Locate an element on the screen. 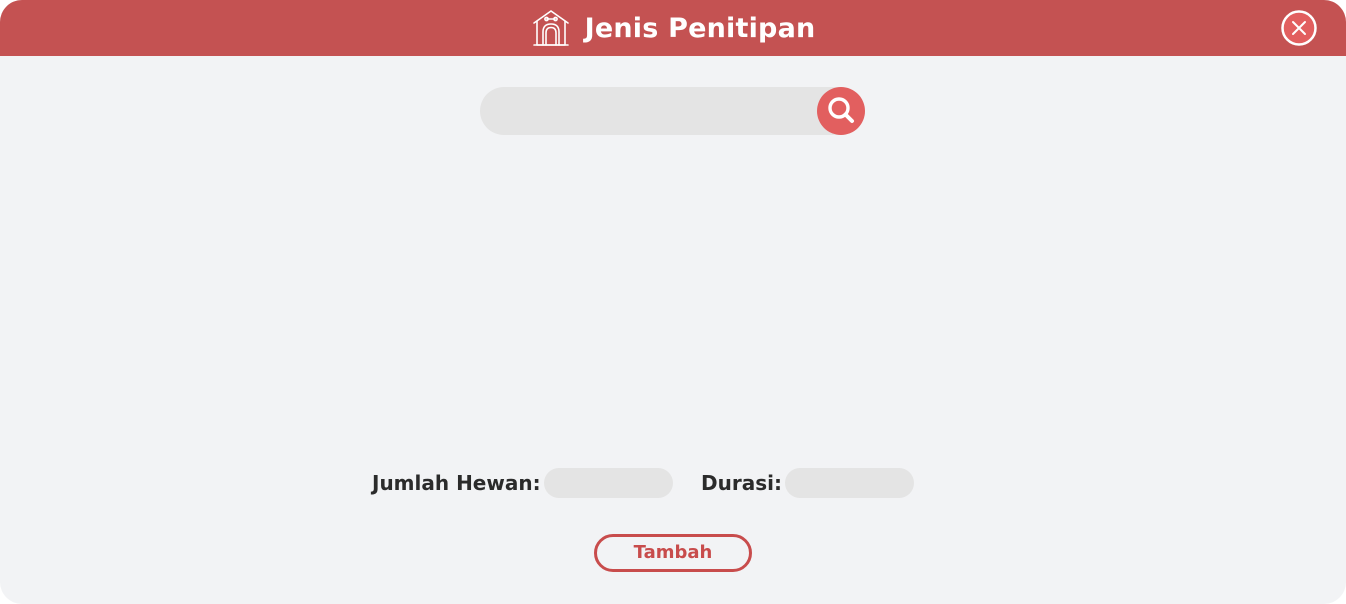 This screenshot has width=1346, height=604. durasi-label: Durasi: is located at coordinates (741, 483).